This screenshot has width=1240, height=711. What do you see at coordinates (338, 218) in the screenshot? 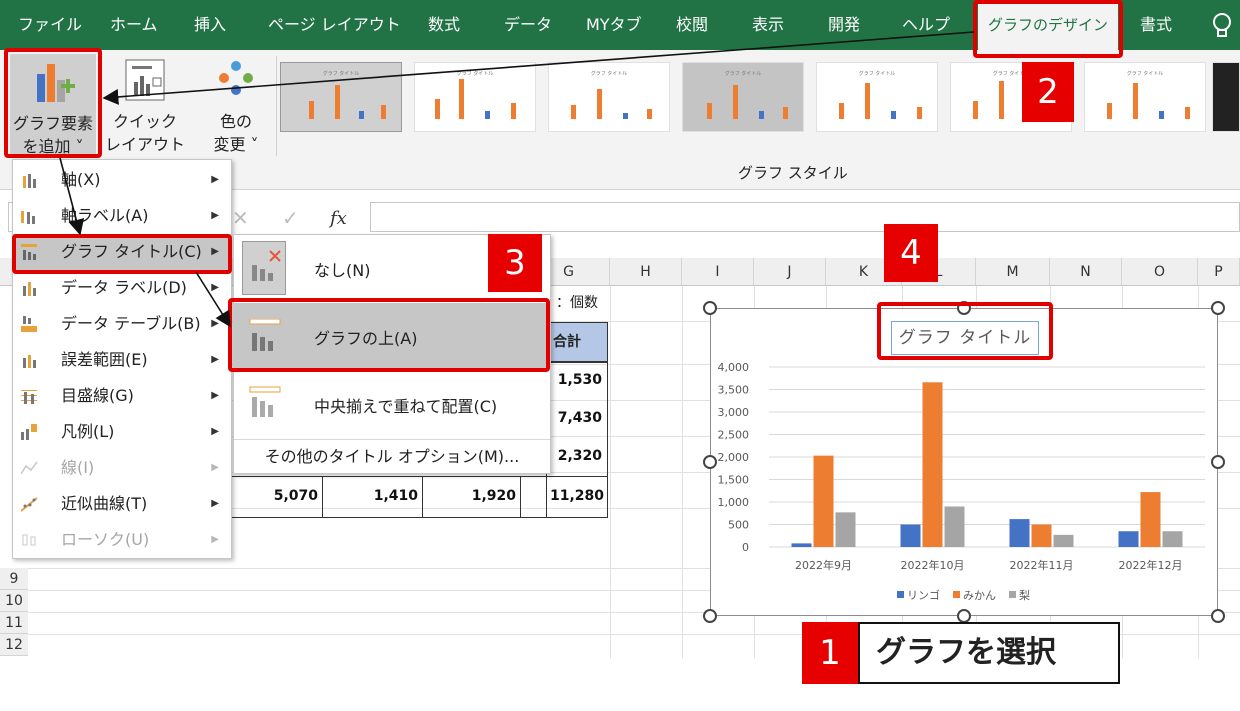
I see `insert-function-icon: fx` at bounding box center [338, 218].